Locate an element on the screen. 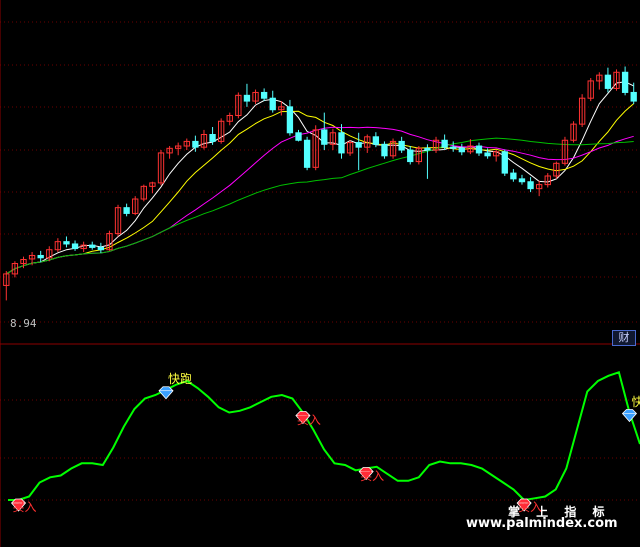  watermark-url: www.palmindex.com is located at coordinates (542, 523).